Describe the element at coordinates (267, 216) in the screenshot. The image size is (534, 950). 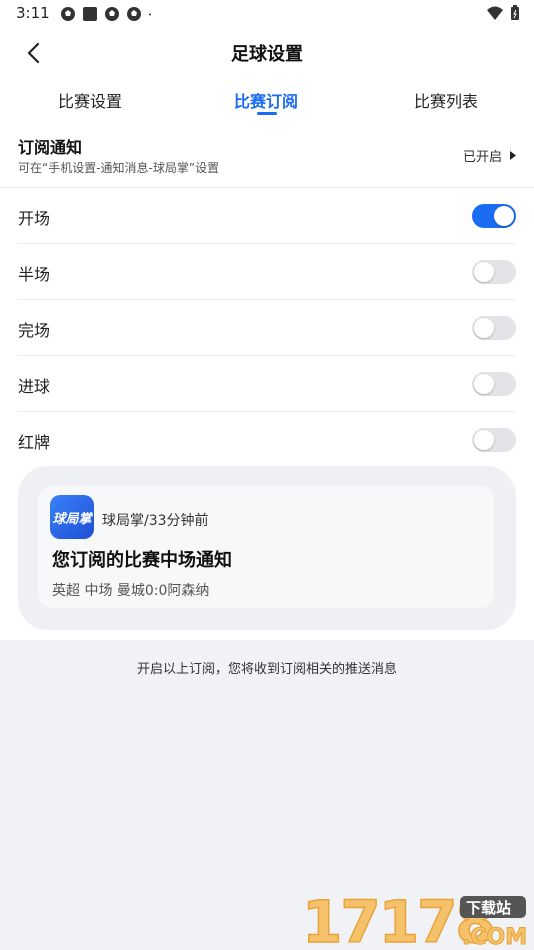
I see `toggle-row-kickoff: 开场` at that location.